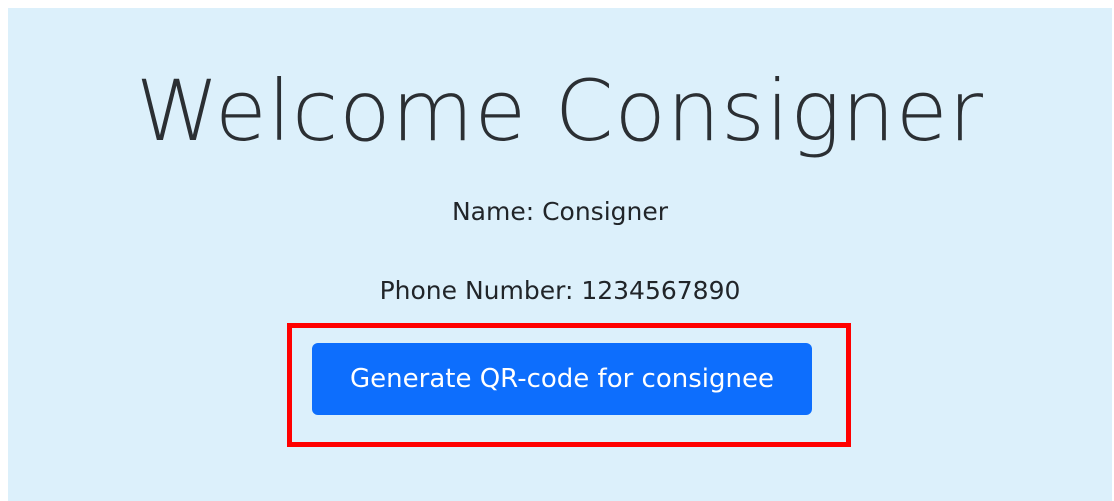  I want to click on generate-qr-button: Generate QR-code for consignee, so click(562, 379).